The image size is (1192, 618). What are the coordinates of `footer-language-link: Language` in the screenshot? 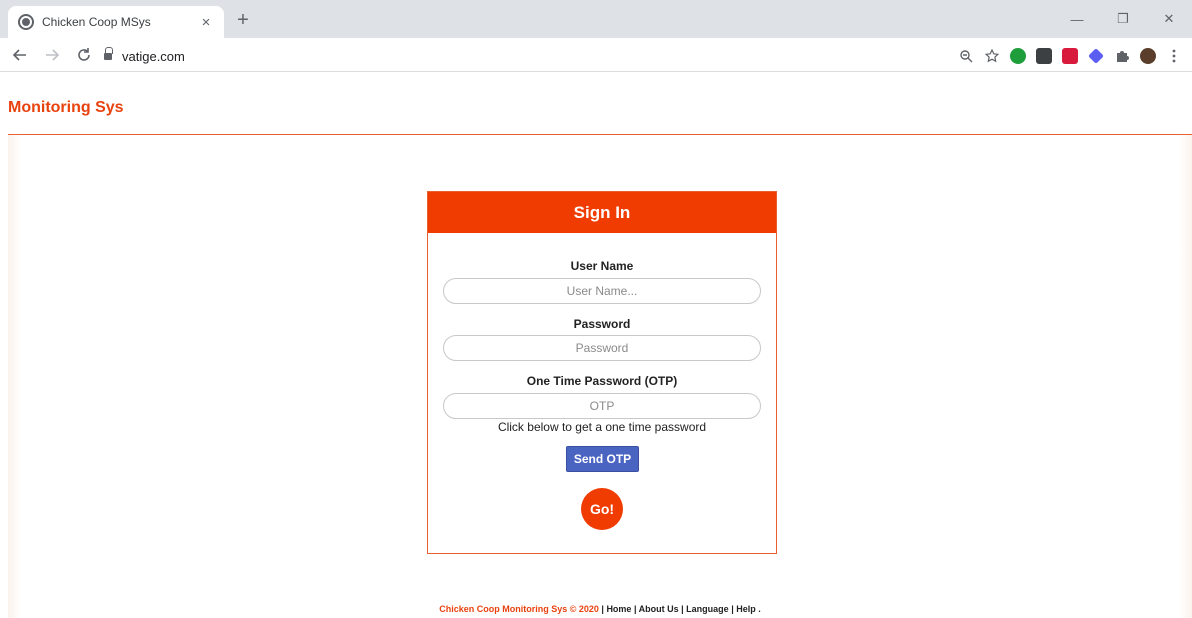 It's located at (707, 609).